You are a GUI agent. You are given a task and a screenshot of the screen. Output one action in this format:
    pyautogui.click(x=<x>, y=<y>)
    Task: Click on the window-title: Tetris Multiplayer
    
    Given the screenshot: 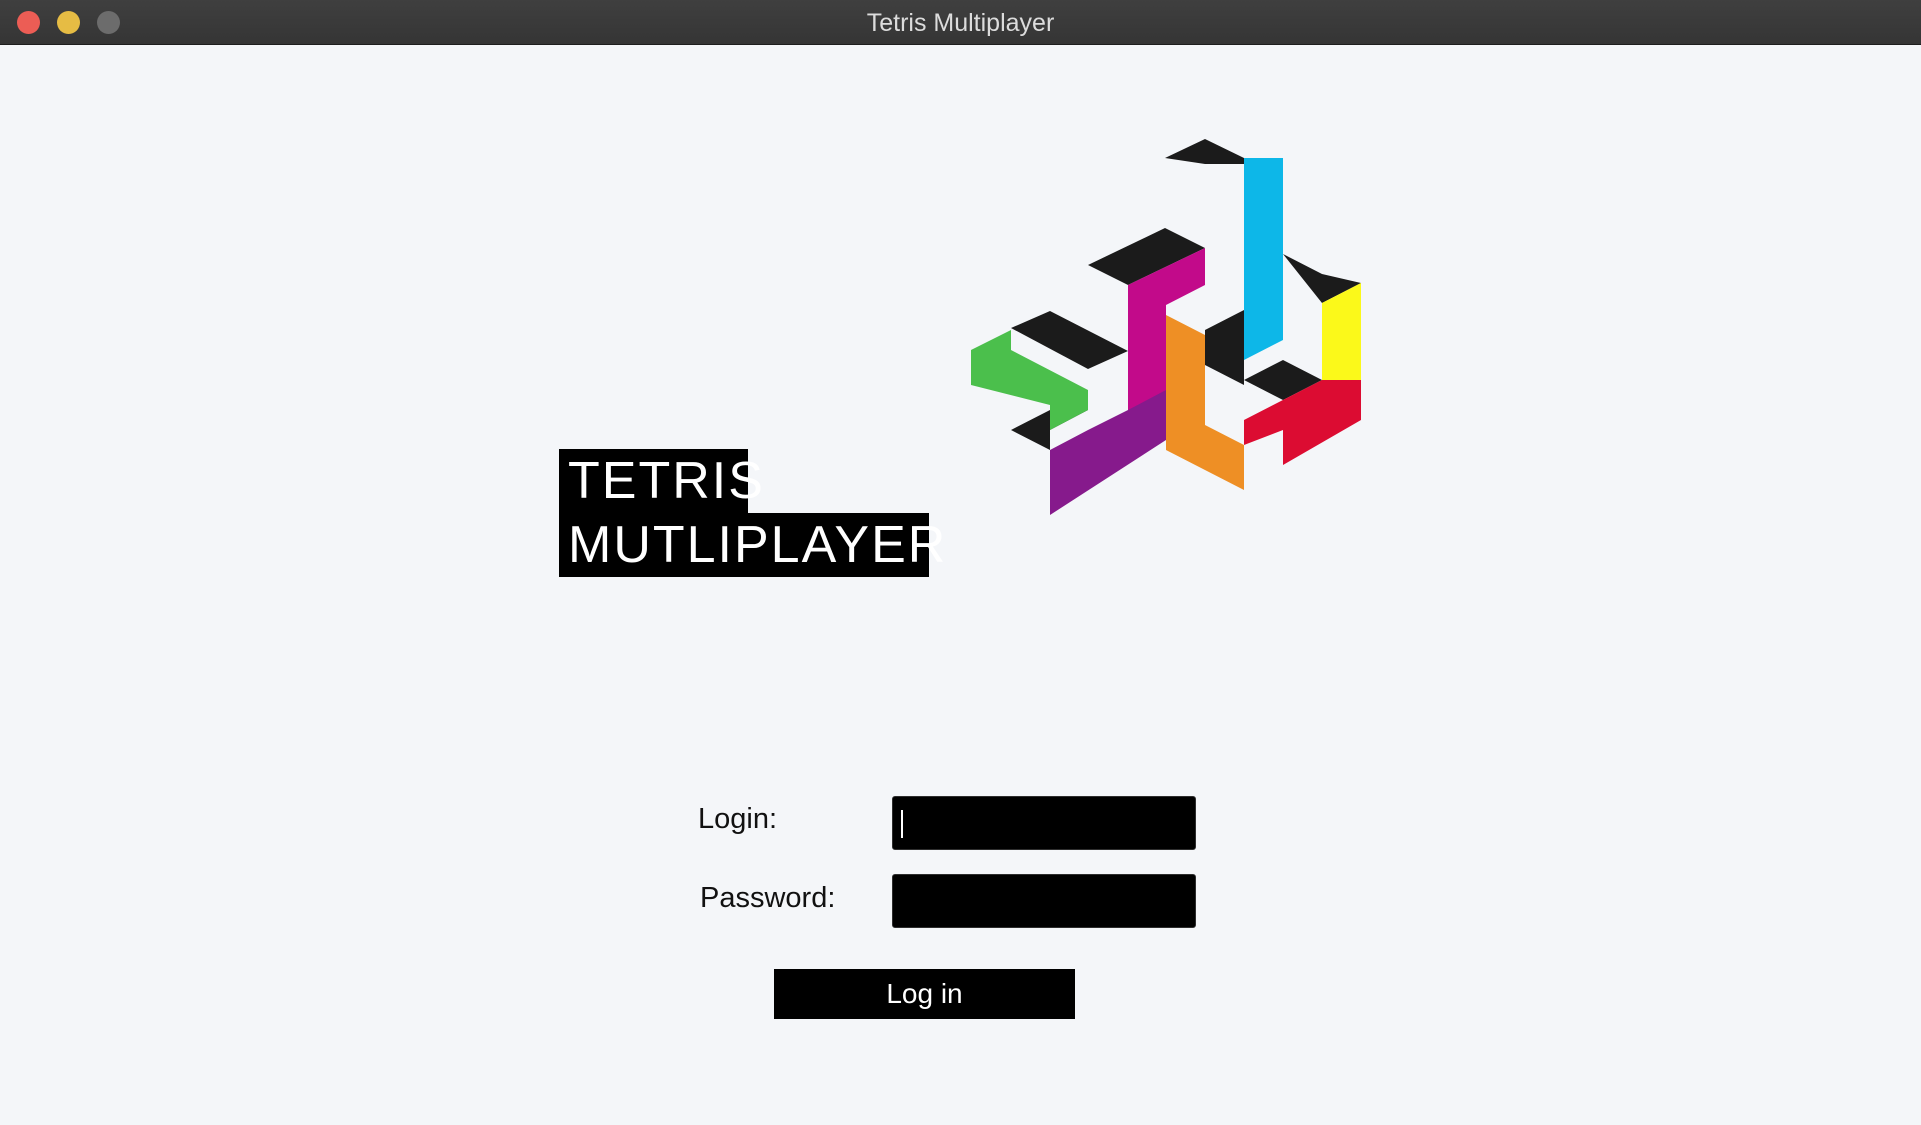 What is the action you would take?
    pyautogui.click(x=960, y=23)
    